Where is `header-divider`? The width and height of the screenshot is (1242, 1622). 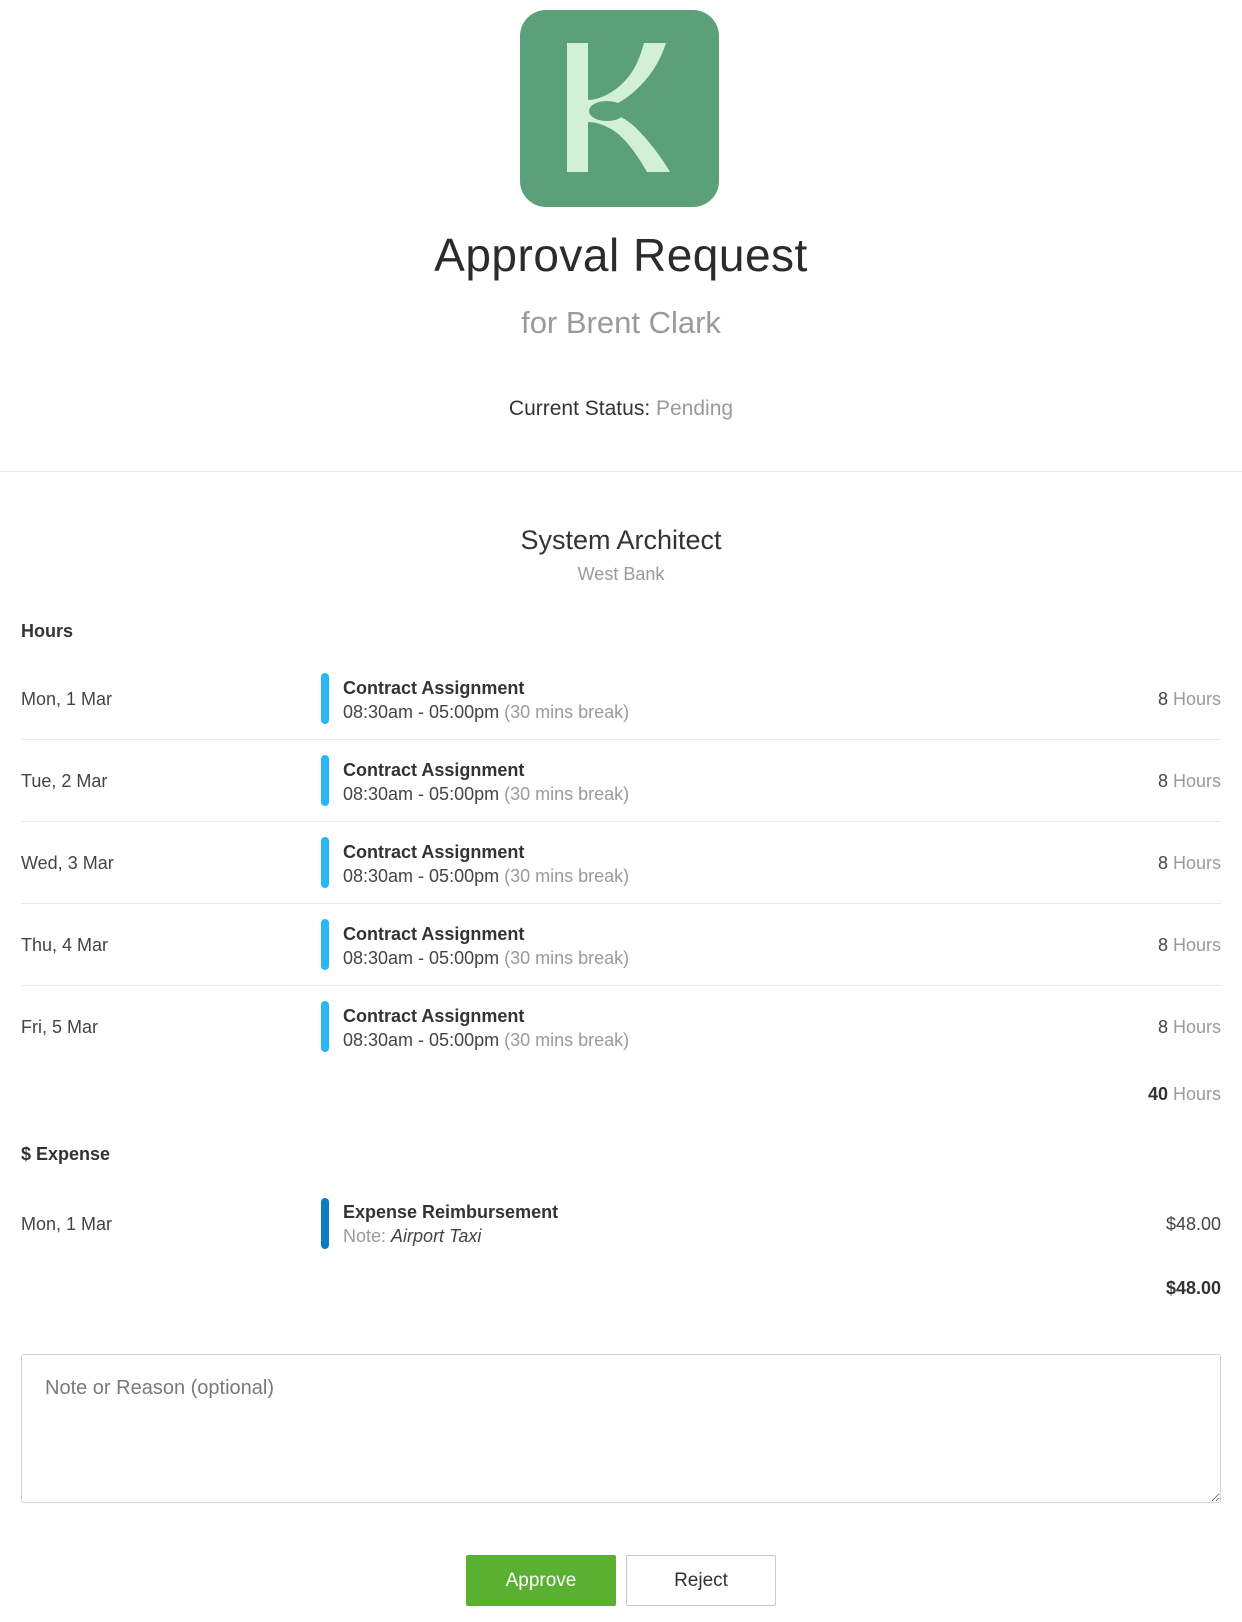 header-divider is located at coordinates (621, 471).